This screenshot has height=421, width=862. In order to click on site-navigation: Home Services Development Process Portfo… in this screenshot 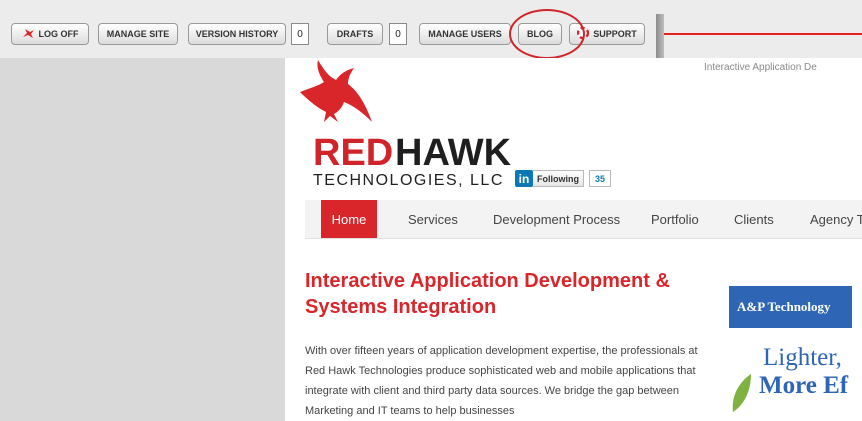, I will do `click(583, 219)`.